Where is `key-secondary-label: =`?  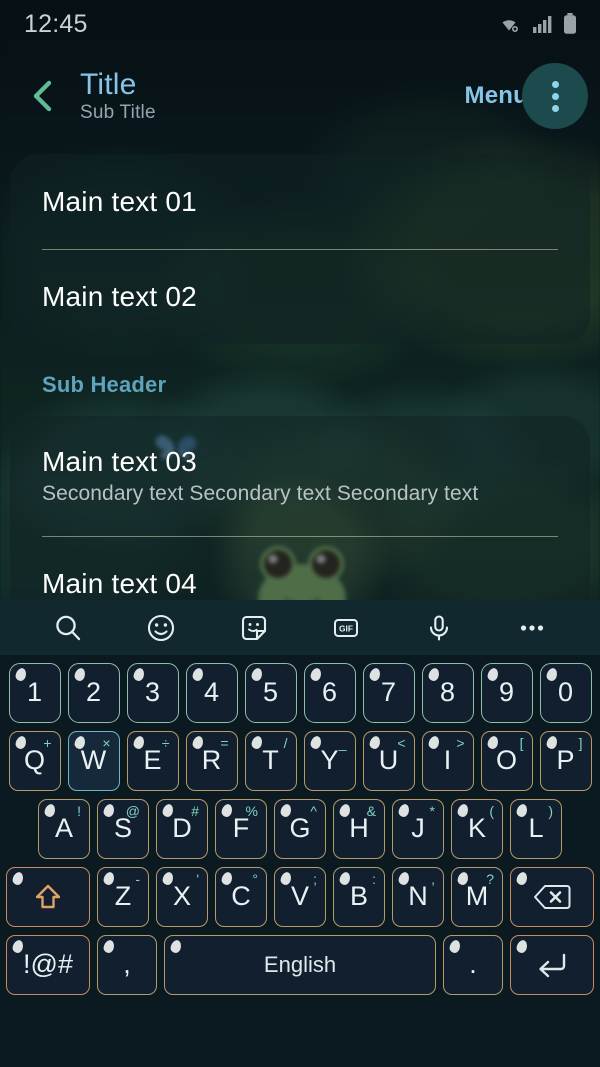 key-secondary-label: = is located at coordinates (224, 742).